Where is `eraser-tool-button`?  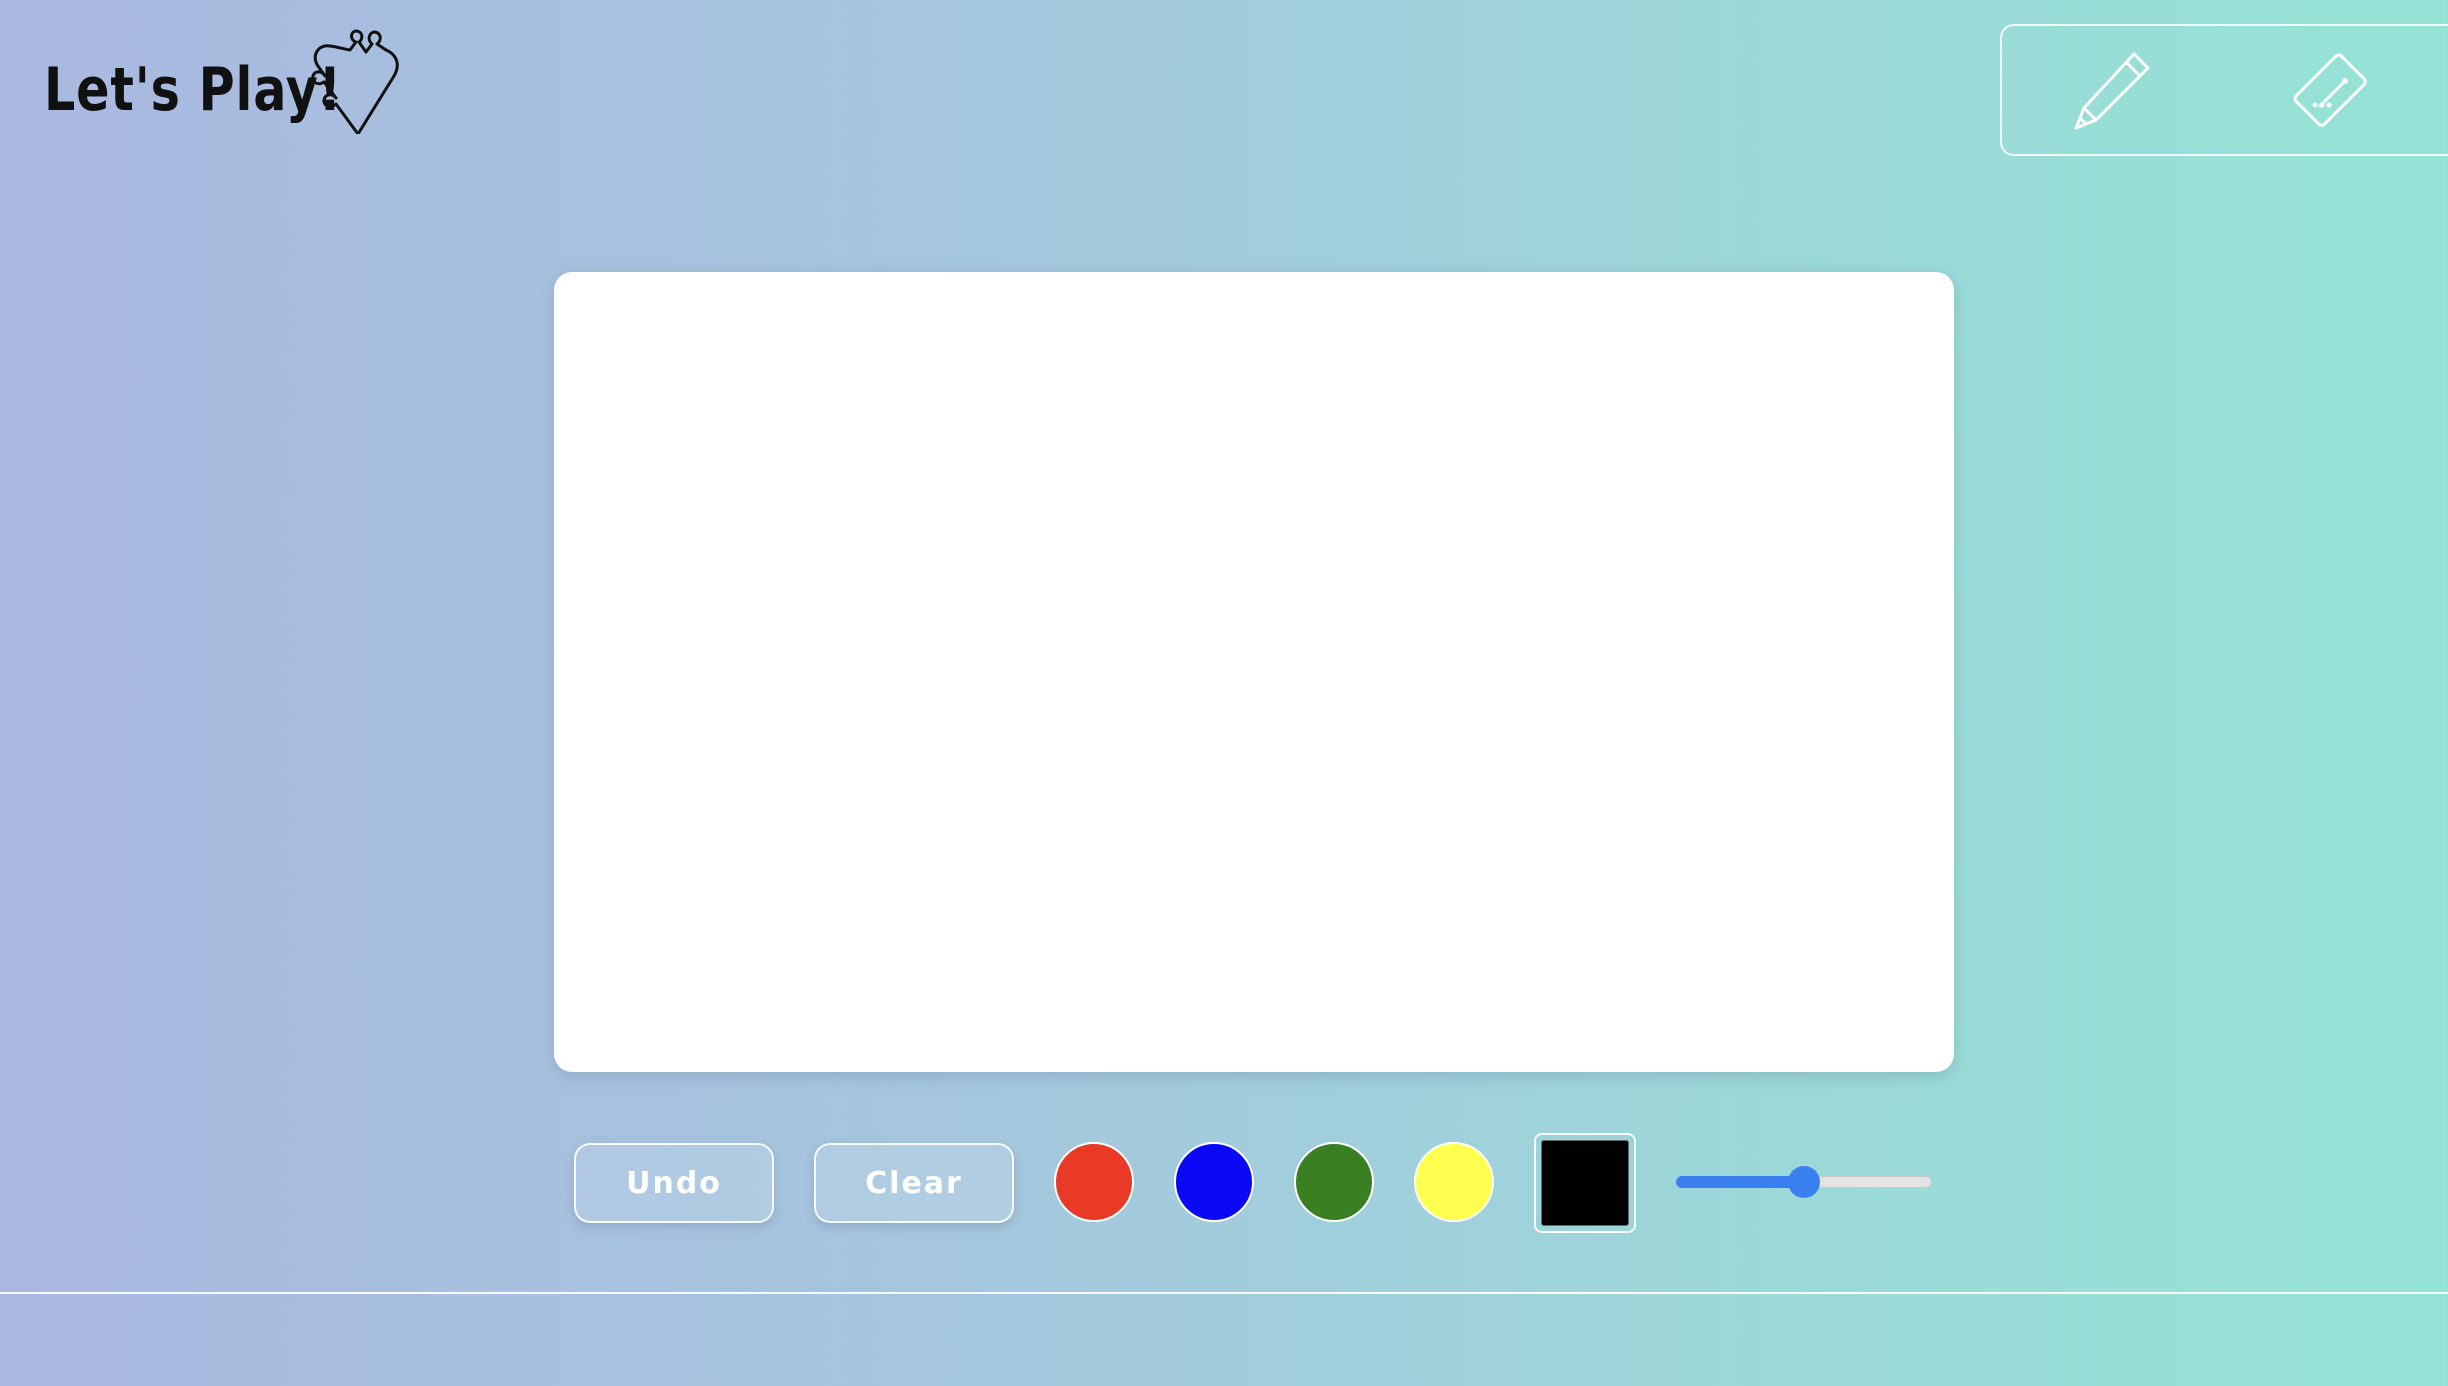 eraser-tool-button is located at coordinates (2333, 93).